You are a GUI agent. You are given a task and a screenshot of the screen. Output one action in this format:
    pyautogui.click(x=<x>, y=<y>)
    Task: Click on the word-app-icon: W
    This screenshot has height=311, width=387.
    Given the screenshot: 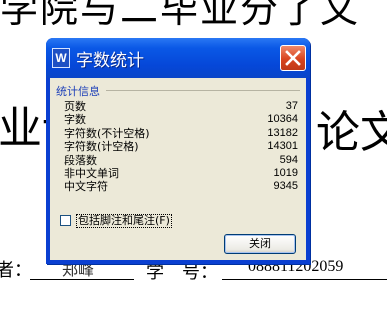 What is the action you would take?
    pyautogui.click(x=61, y=58)
    